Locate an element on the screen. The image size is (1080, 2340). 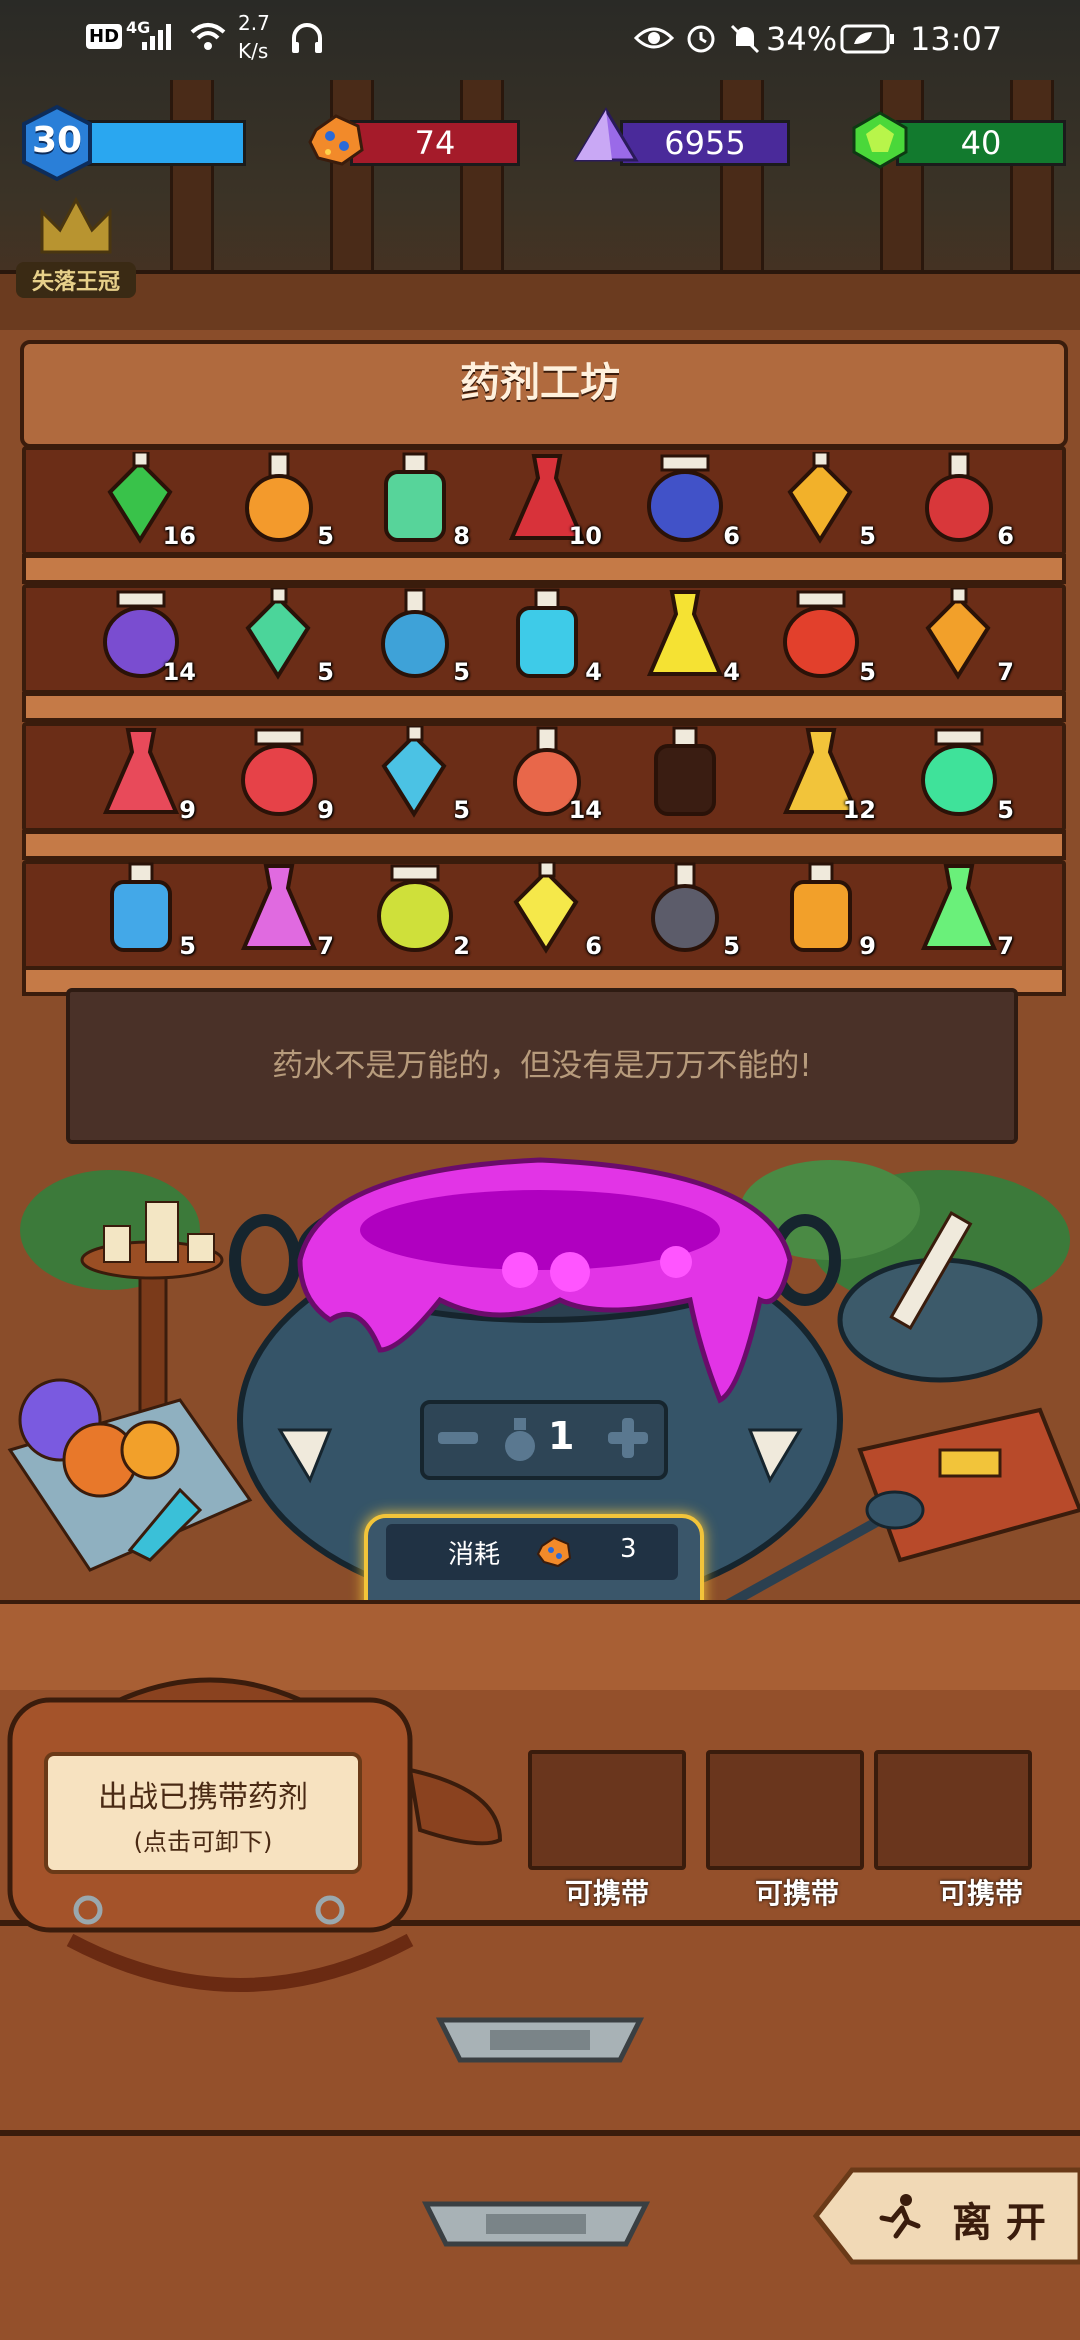
hd-indicator: HD is located at coordinates (104, 36).